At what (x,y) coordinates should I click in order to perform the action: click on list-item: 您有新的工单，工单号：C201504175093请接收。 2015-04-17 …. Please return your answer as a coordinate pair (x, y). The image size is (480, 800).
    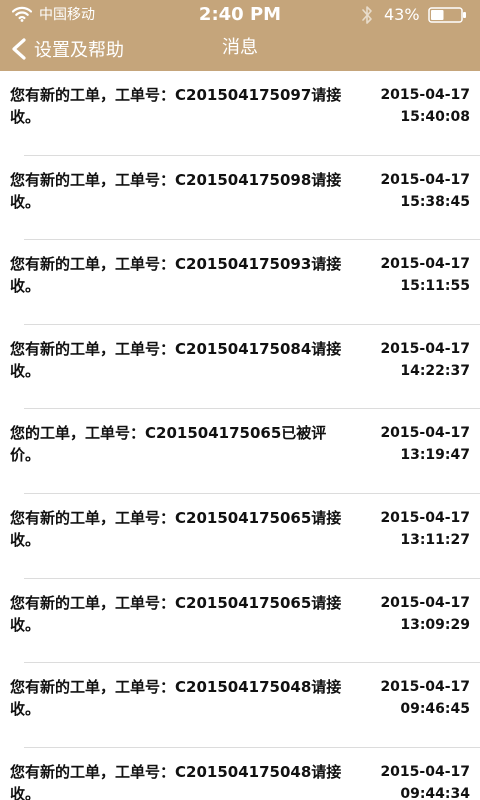
    Looking at the image, I should click on (240, 282).